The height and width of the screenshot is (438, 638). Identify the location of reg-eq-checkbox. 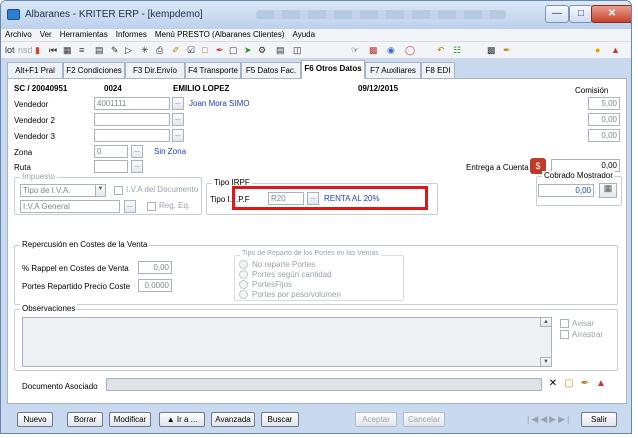
(151, 206).